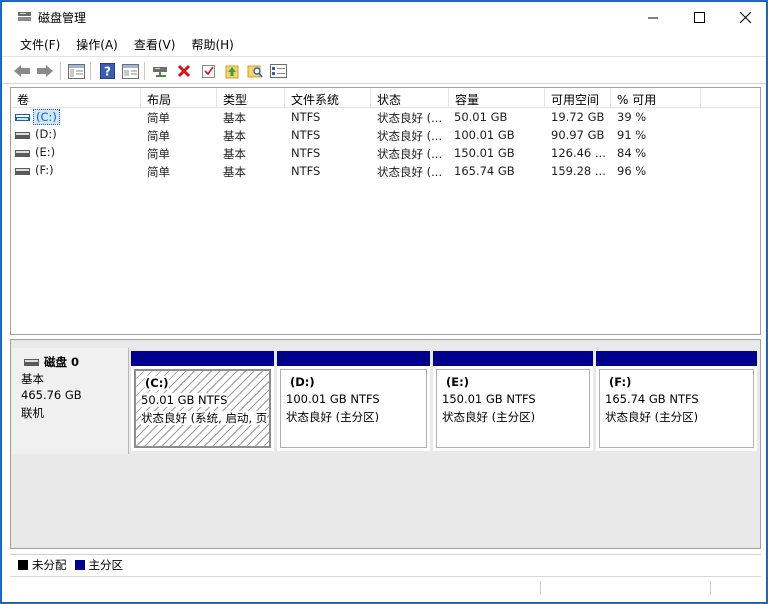 This screenshot has height=604, width=768. What do you see at coordinates (384, 70) in the screenshot?
I see `toolbar: ?` at bounding box center [384, 70].